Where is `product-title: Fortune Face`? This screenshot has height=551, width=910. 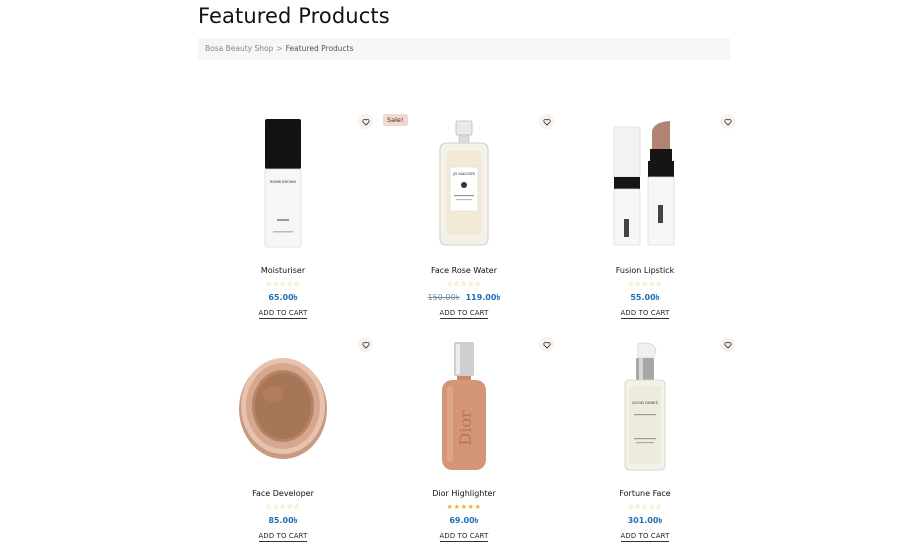
product-title: Fortune Face is located at coordinates (645, 493).